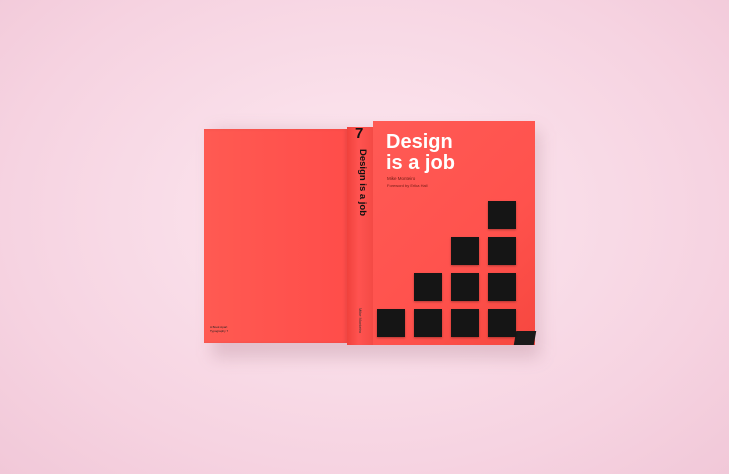  What do you see at coordinates (275, 236) in the screenshot?
I see `back-cover: A Book Apart Typography 7` at bounding box center [275, 236].